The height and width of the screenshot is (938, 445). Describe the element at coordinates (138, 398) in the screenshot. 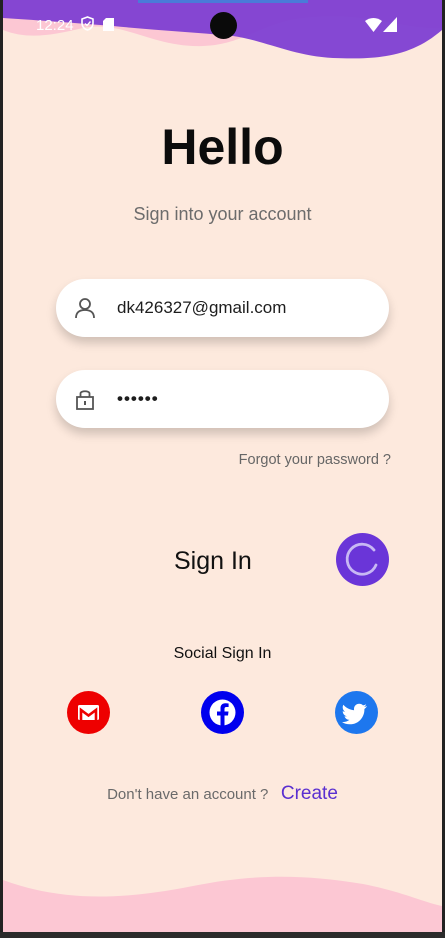

I see `password-value: ••••••` at that location.